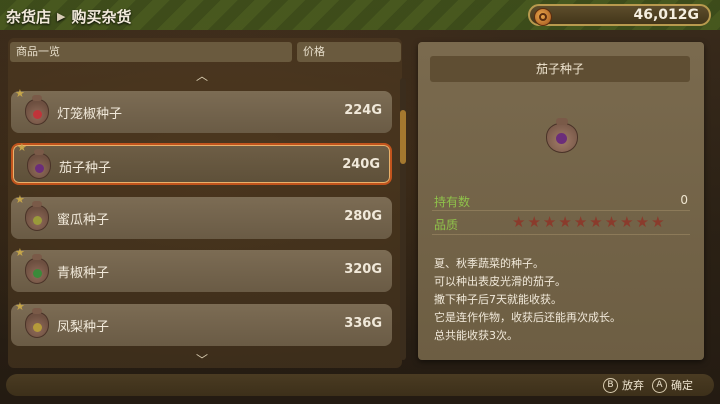  What do you see at coordinates (446, 225) in the screenshot?
I see `quality-label: 品质` at bounding box center [446, 225].